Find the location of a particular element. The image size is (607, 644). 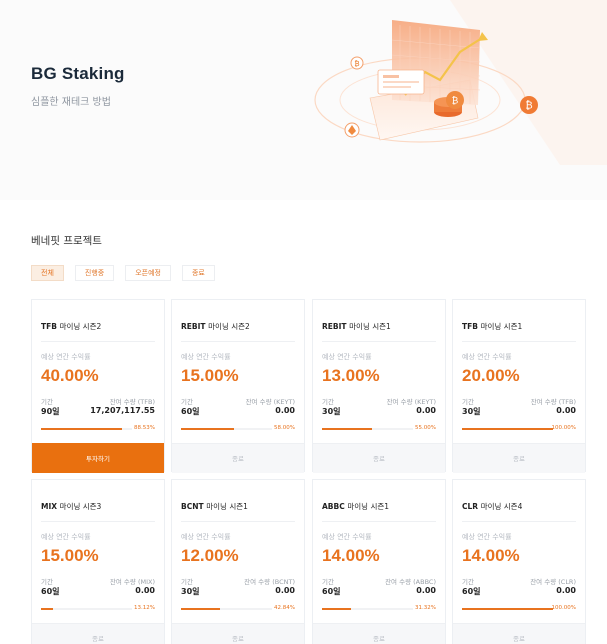

remain-label: 잔여 수량 (BCNT) is located at coordinates (269, 582).